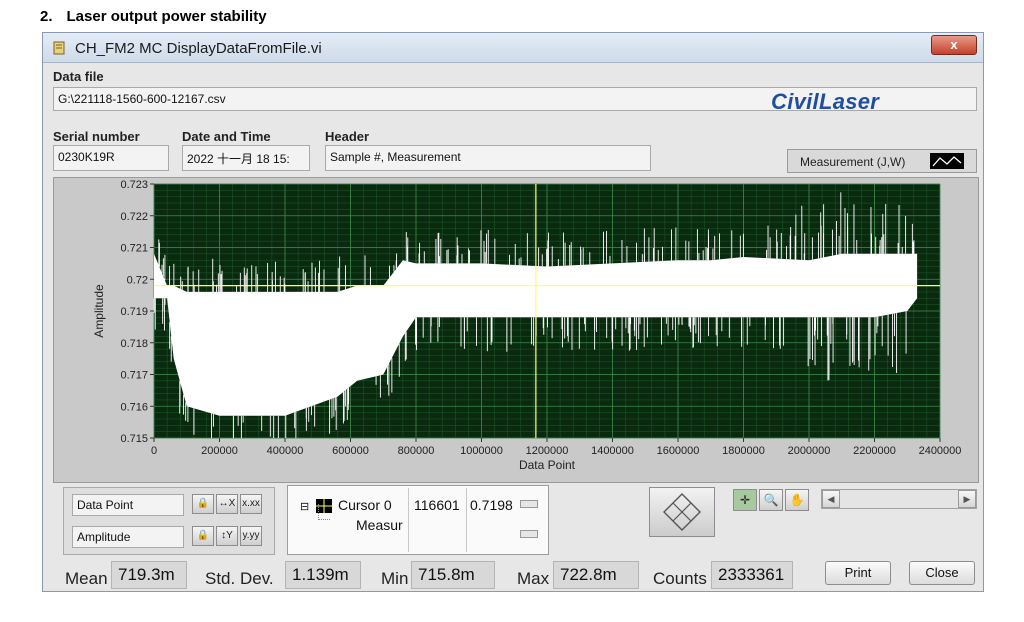  I want to click on max-label: Max, so click(533, 578).